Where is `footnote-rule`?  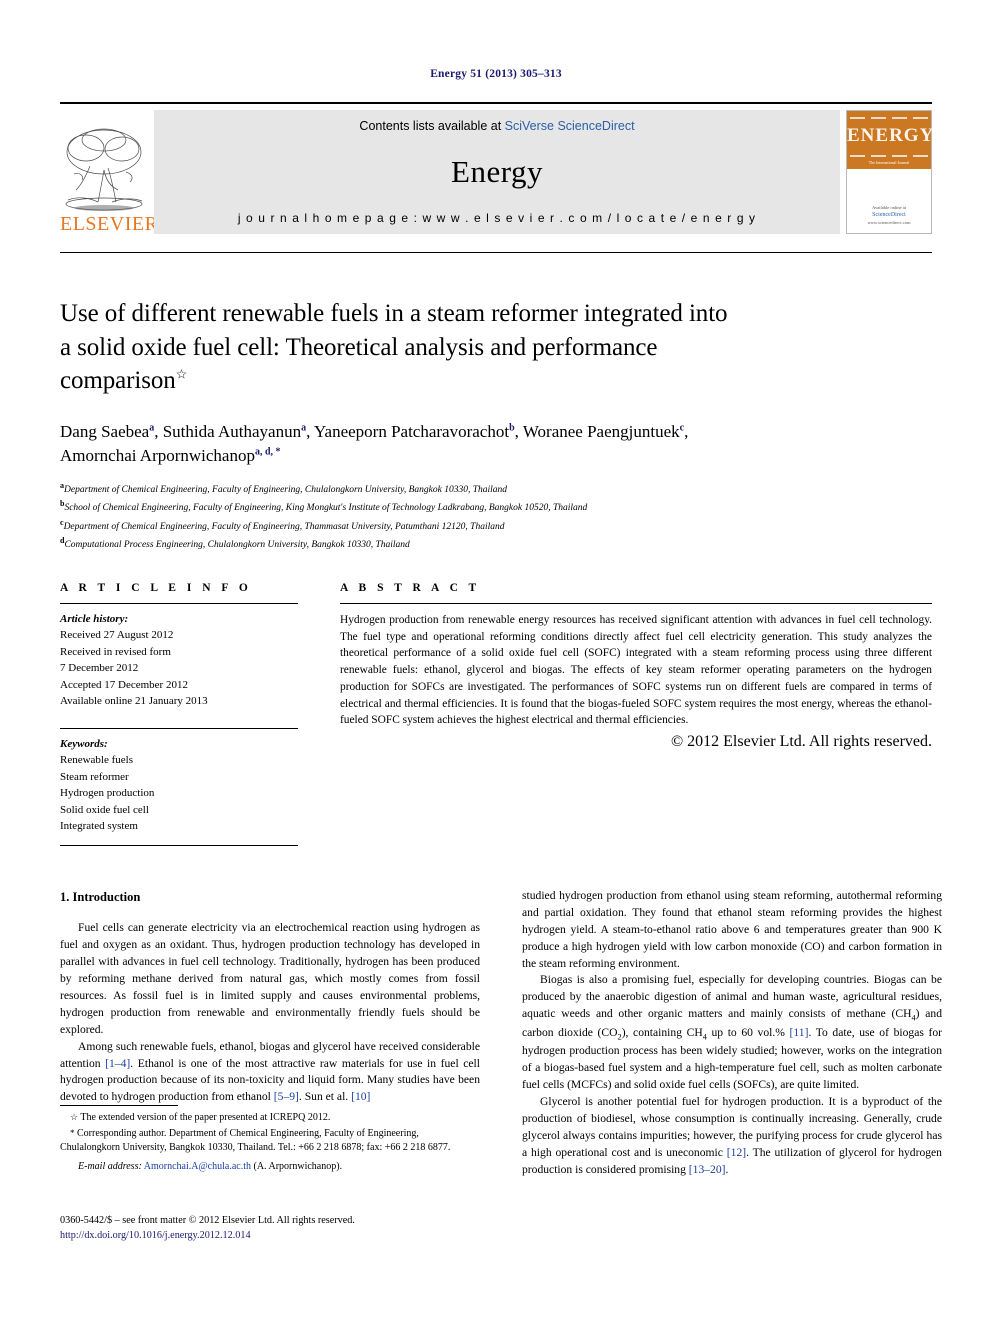
footnote-rule is located at coordinates (119, 1105).